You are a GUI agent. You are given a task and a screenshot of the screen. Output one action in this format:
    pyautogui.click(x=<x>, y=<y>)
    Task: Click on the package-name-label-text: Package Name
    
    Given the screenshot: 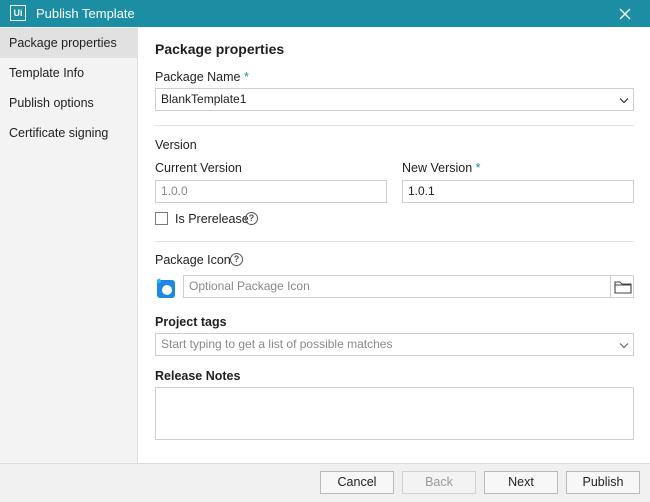 What is the action you would take?
    pyautogui.click(x=198, y=77)
    